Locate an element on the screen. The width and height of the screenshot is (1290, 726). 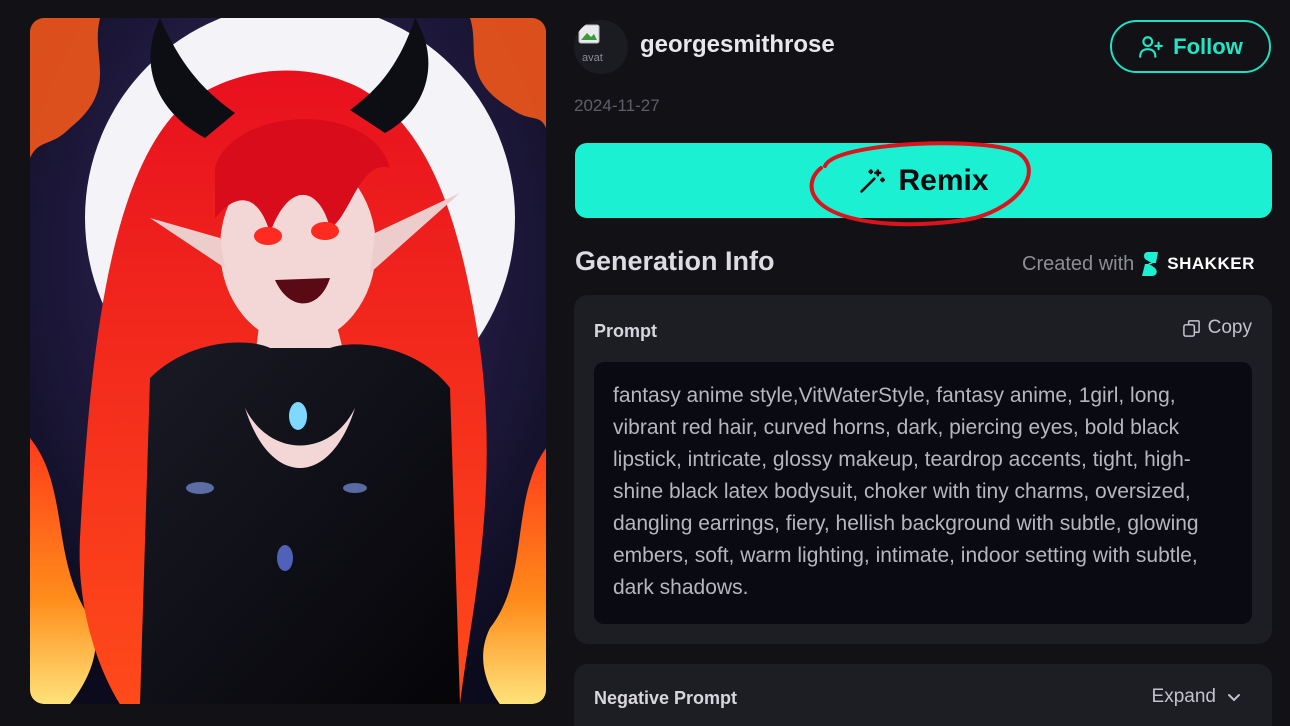
prompt-label: Prompt is located at coordinates (625, 331).